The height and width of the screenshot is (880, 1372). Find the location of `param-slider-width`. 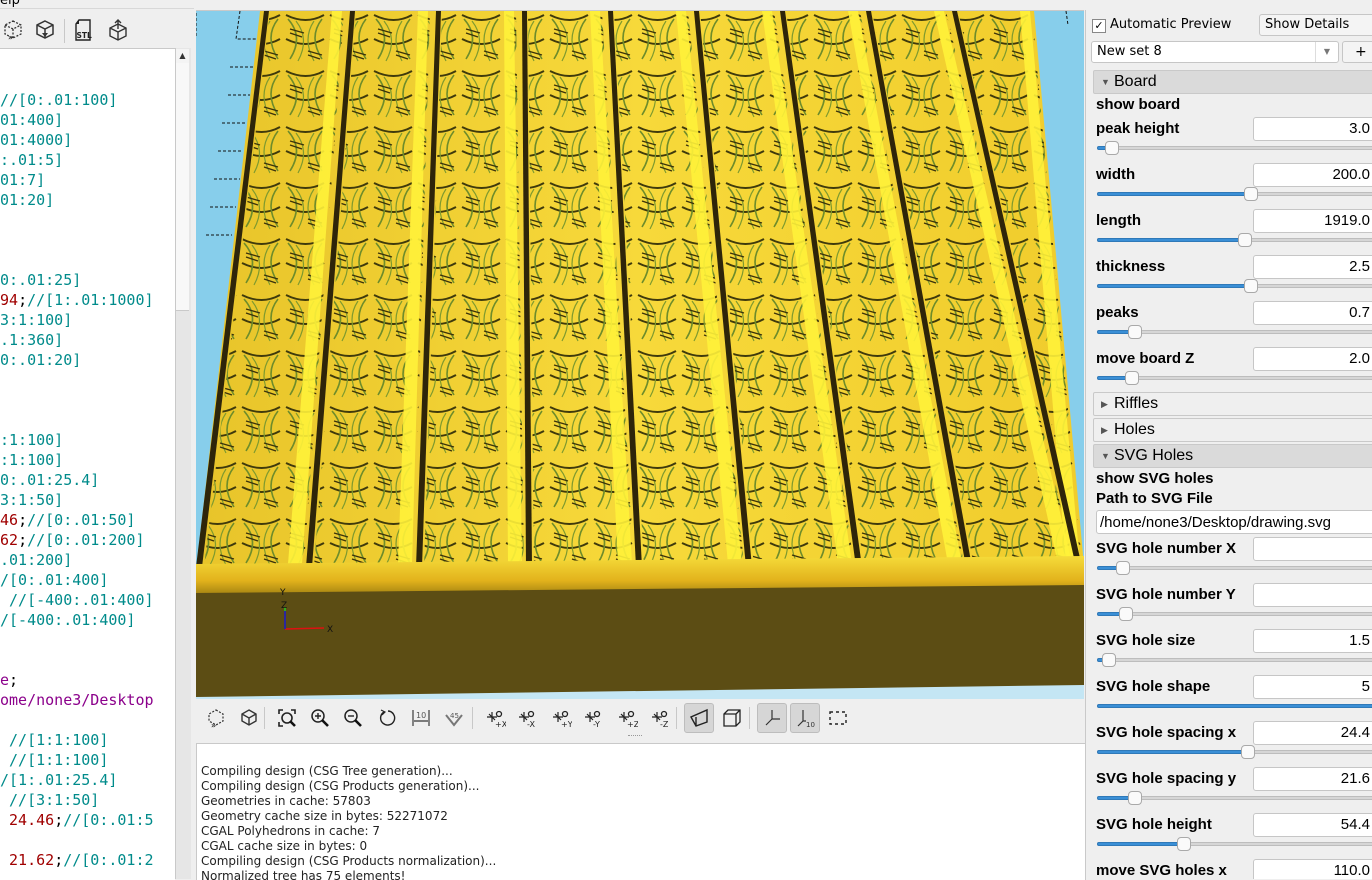

param-slider-width is located at coordinates (1234, 194).